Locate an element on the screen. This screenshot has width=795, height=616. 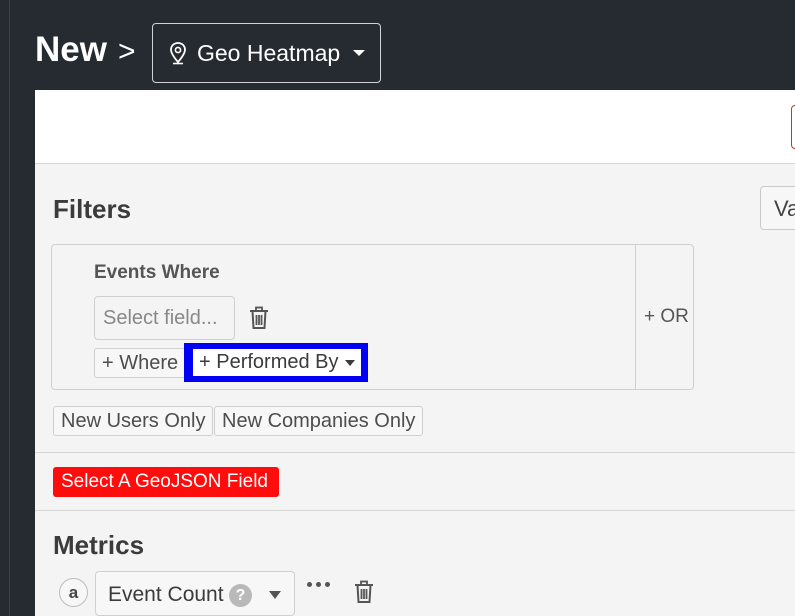
new-users-only-toggle: New Users Only is located at coordinates (133, 421).